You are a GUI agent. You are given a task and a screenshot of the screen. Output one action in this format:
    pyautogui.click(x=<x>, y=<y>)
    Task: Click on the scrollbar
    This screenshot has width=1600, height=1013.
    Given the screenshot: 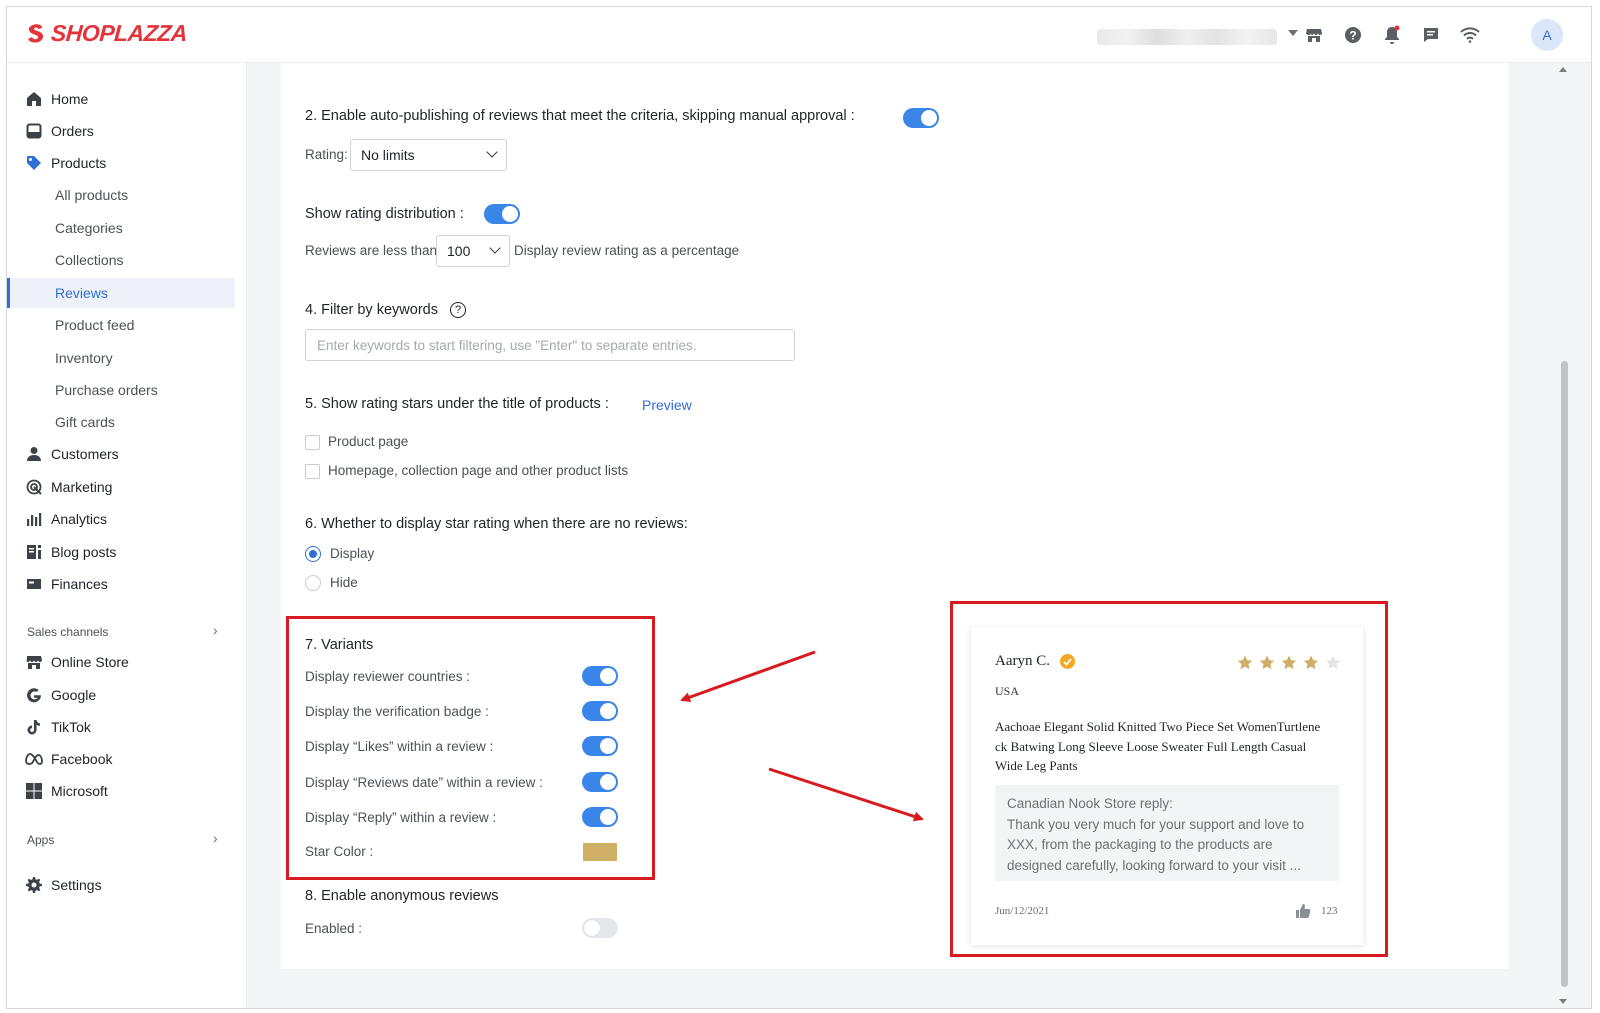 What is the action you would take?
    pyautogui.click(x=1564, y=535)
    